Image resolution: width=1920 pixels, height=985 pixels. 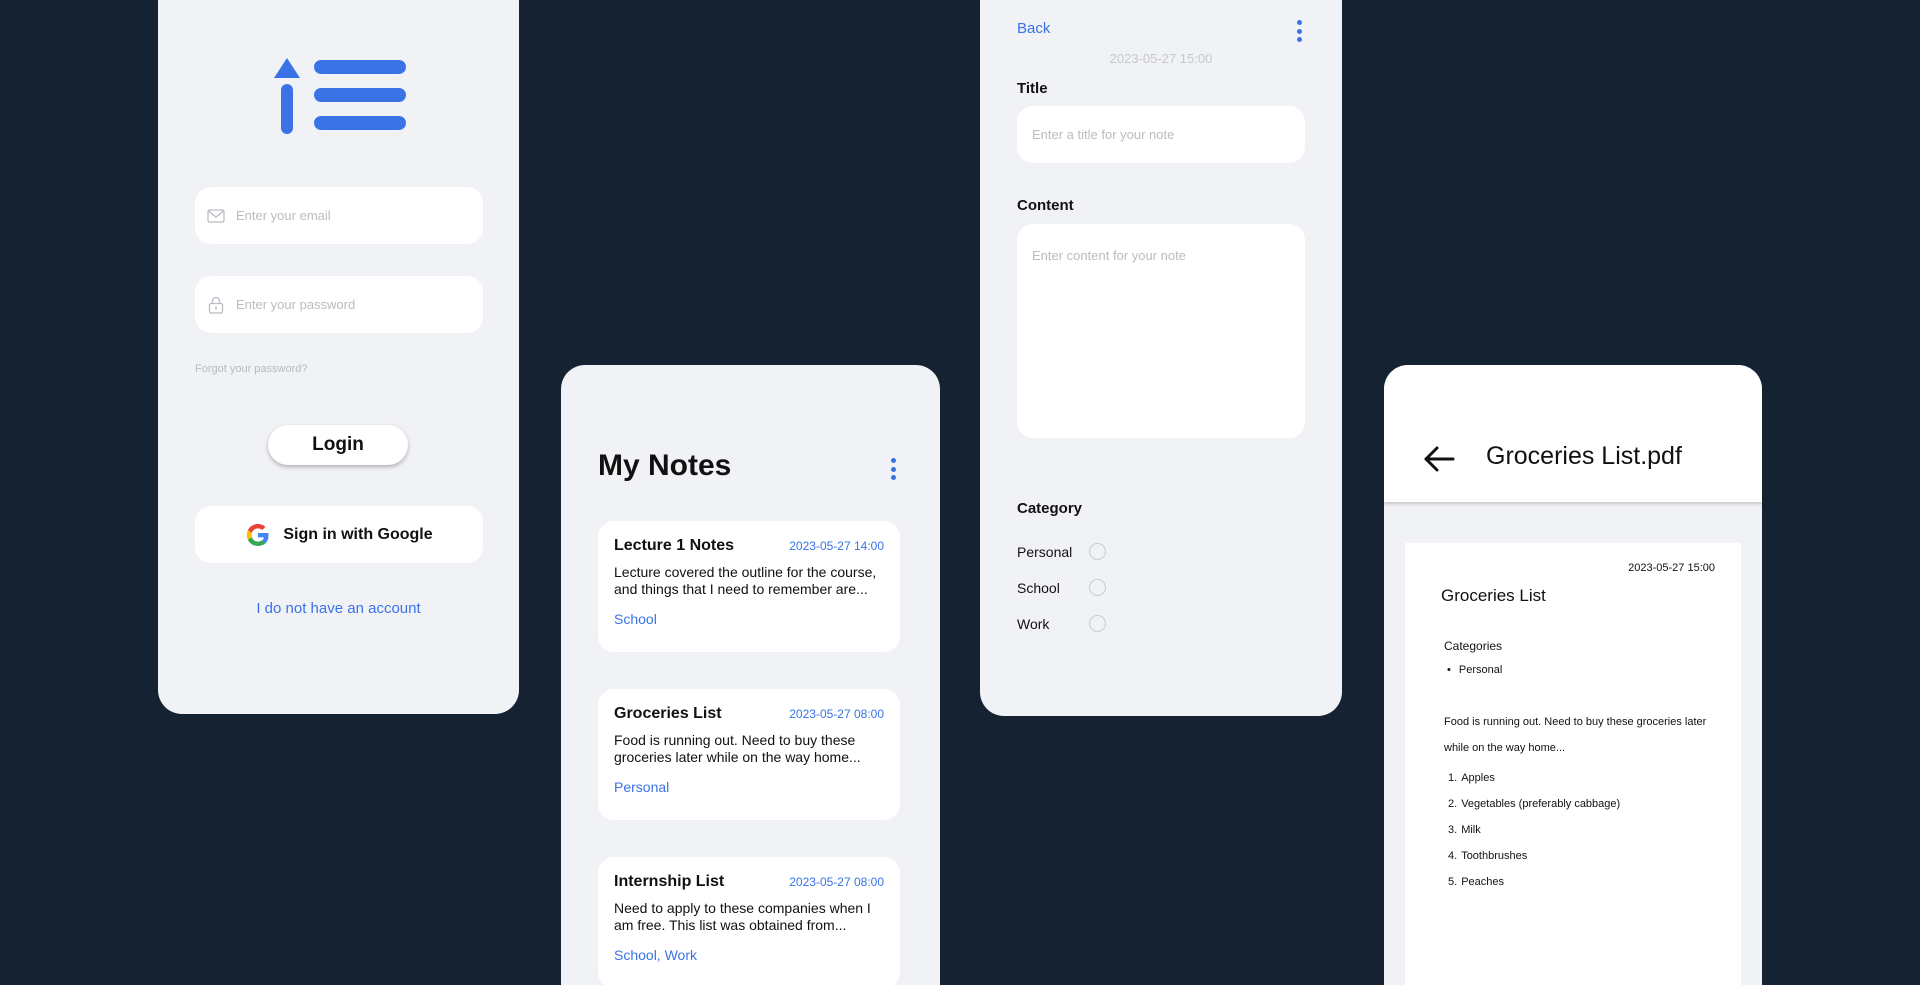 What do you see at coordinates (1671, 568) in the screenshot?
I see `pdf-date: 2023-05-27 15:00` at bounding box center [1671, 568].